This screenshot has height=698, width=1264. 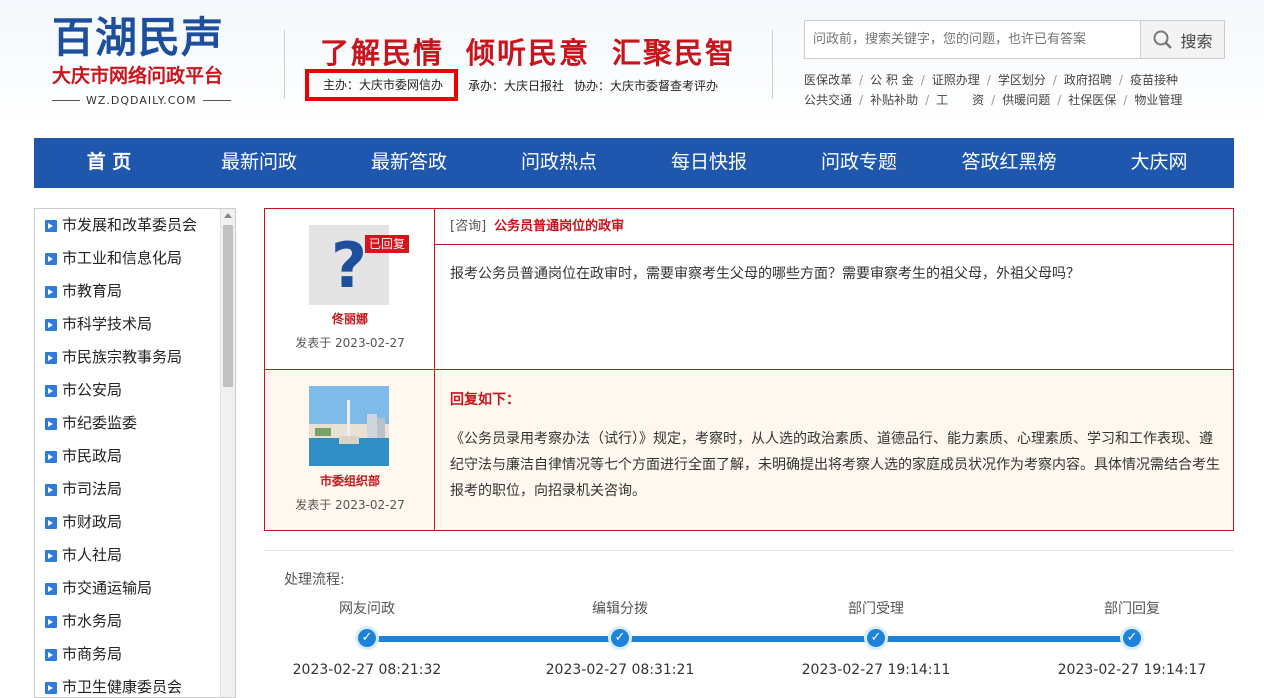 What do you see at coordinates (972, 39) in the screenshot?
I see `search-input` at bounding box center [972, 39].